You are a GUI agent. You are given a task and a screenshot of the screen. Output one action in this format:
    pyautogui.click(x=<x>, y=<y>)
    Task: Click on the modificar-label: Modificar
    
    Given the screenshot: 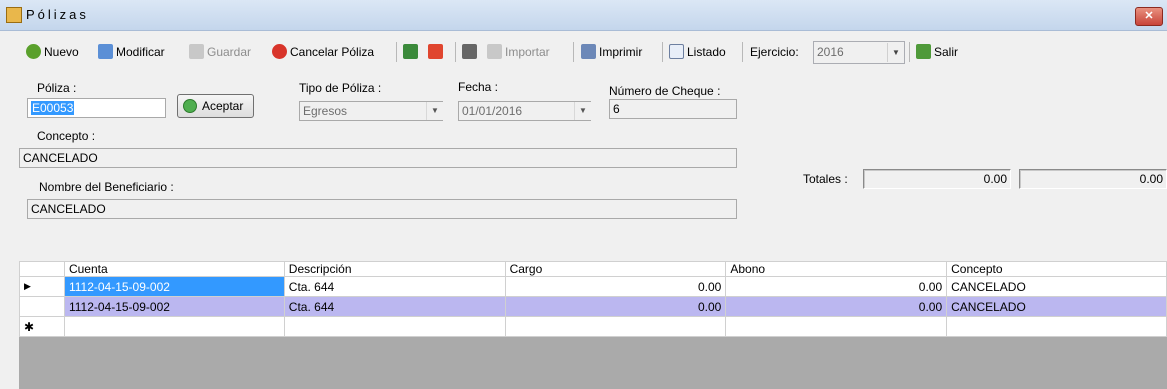 What is the action you would take?
    pyautogui.click(x=140, y=52)
    